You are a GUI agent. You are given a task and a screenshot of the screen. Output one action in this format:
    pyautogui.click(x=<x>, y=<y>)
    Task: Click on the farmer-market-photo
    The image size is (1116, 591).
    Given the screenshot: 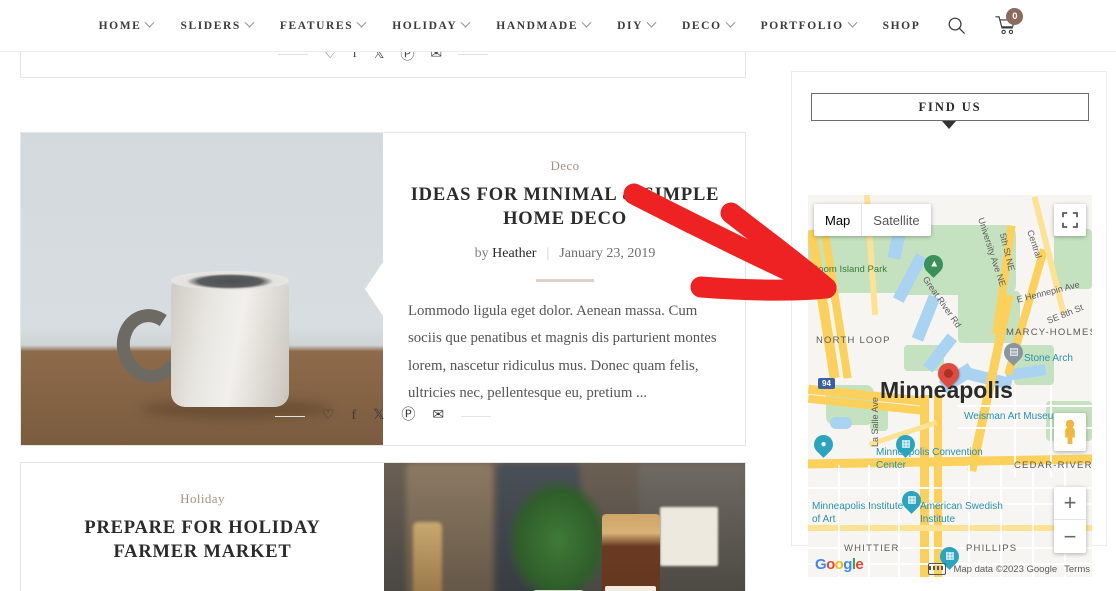 What is the action you would take?
    pyautogui.click(x=564, y=527)
    